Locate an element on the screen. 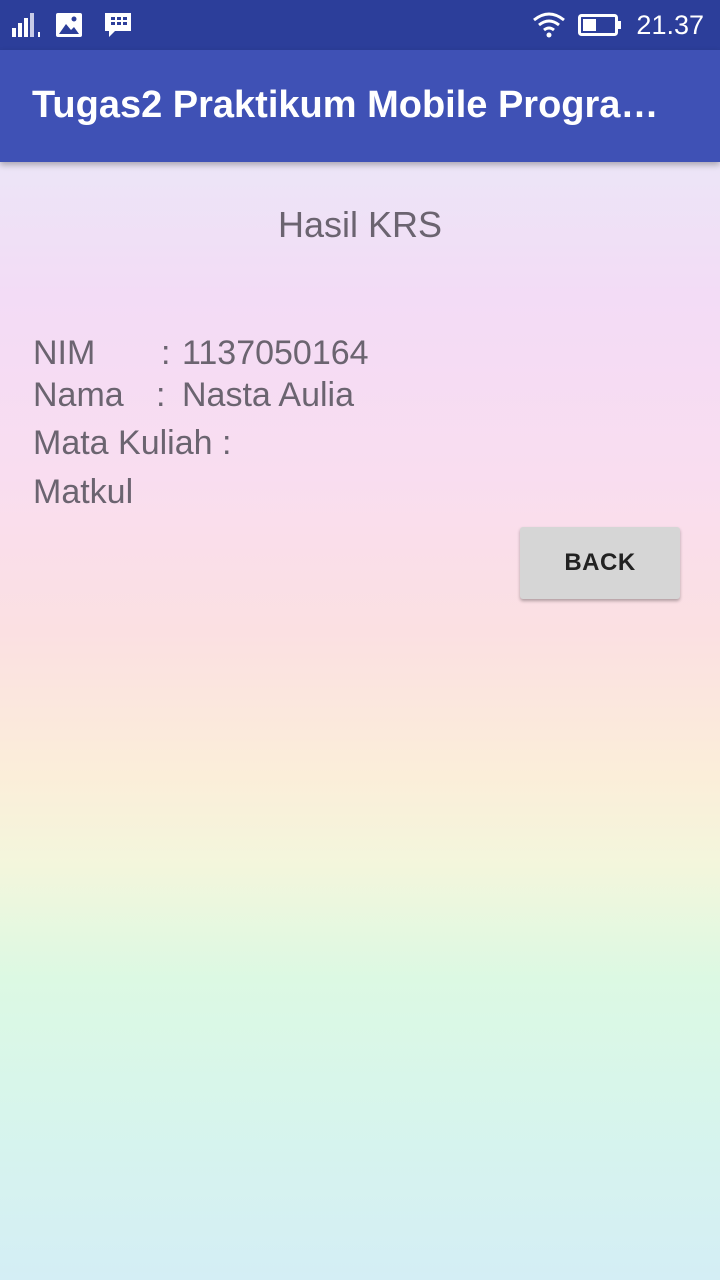 The height and width of the screenshot is (1280, 720). nama-label: Nama is located at coordinates (78, 395).